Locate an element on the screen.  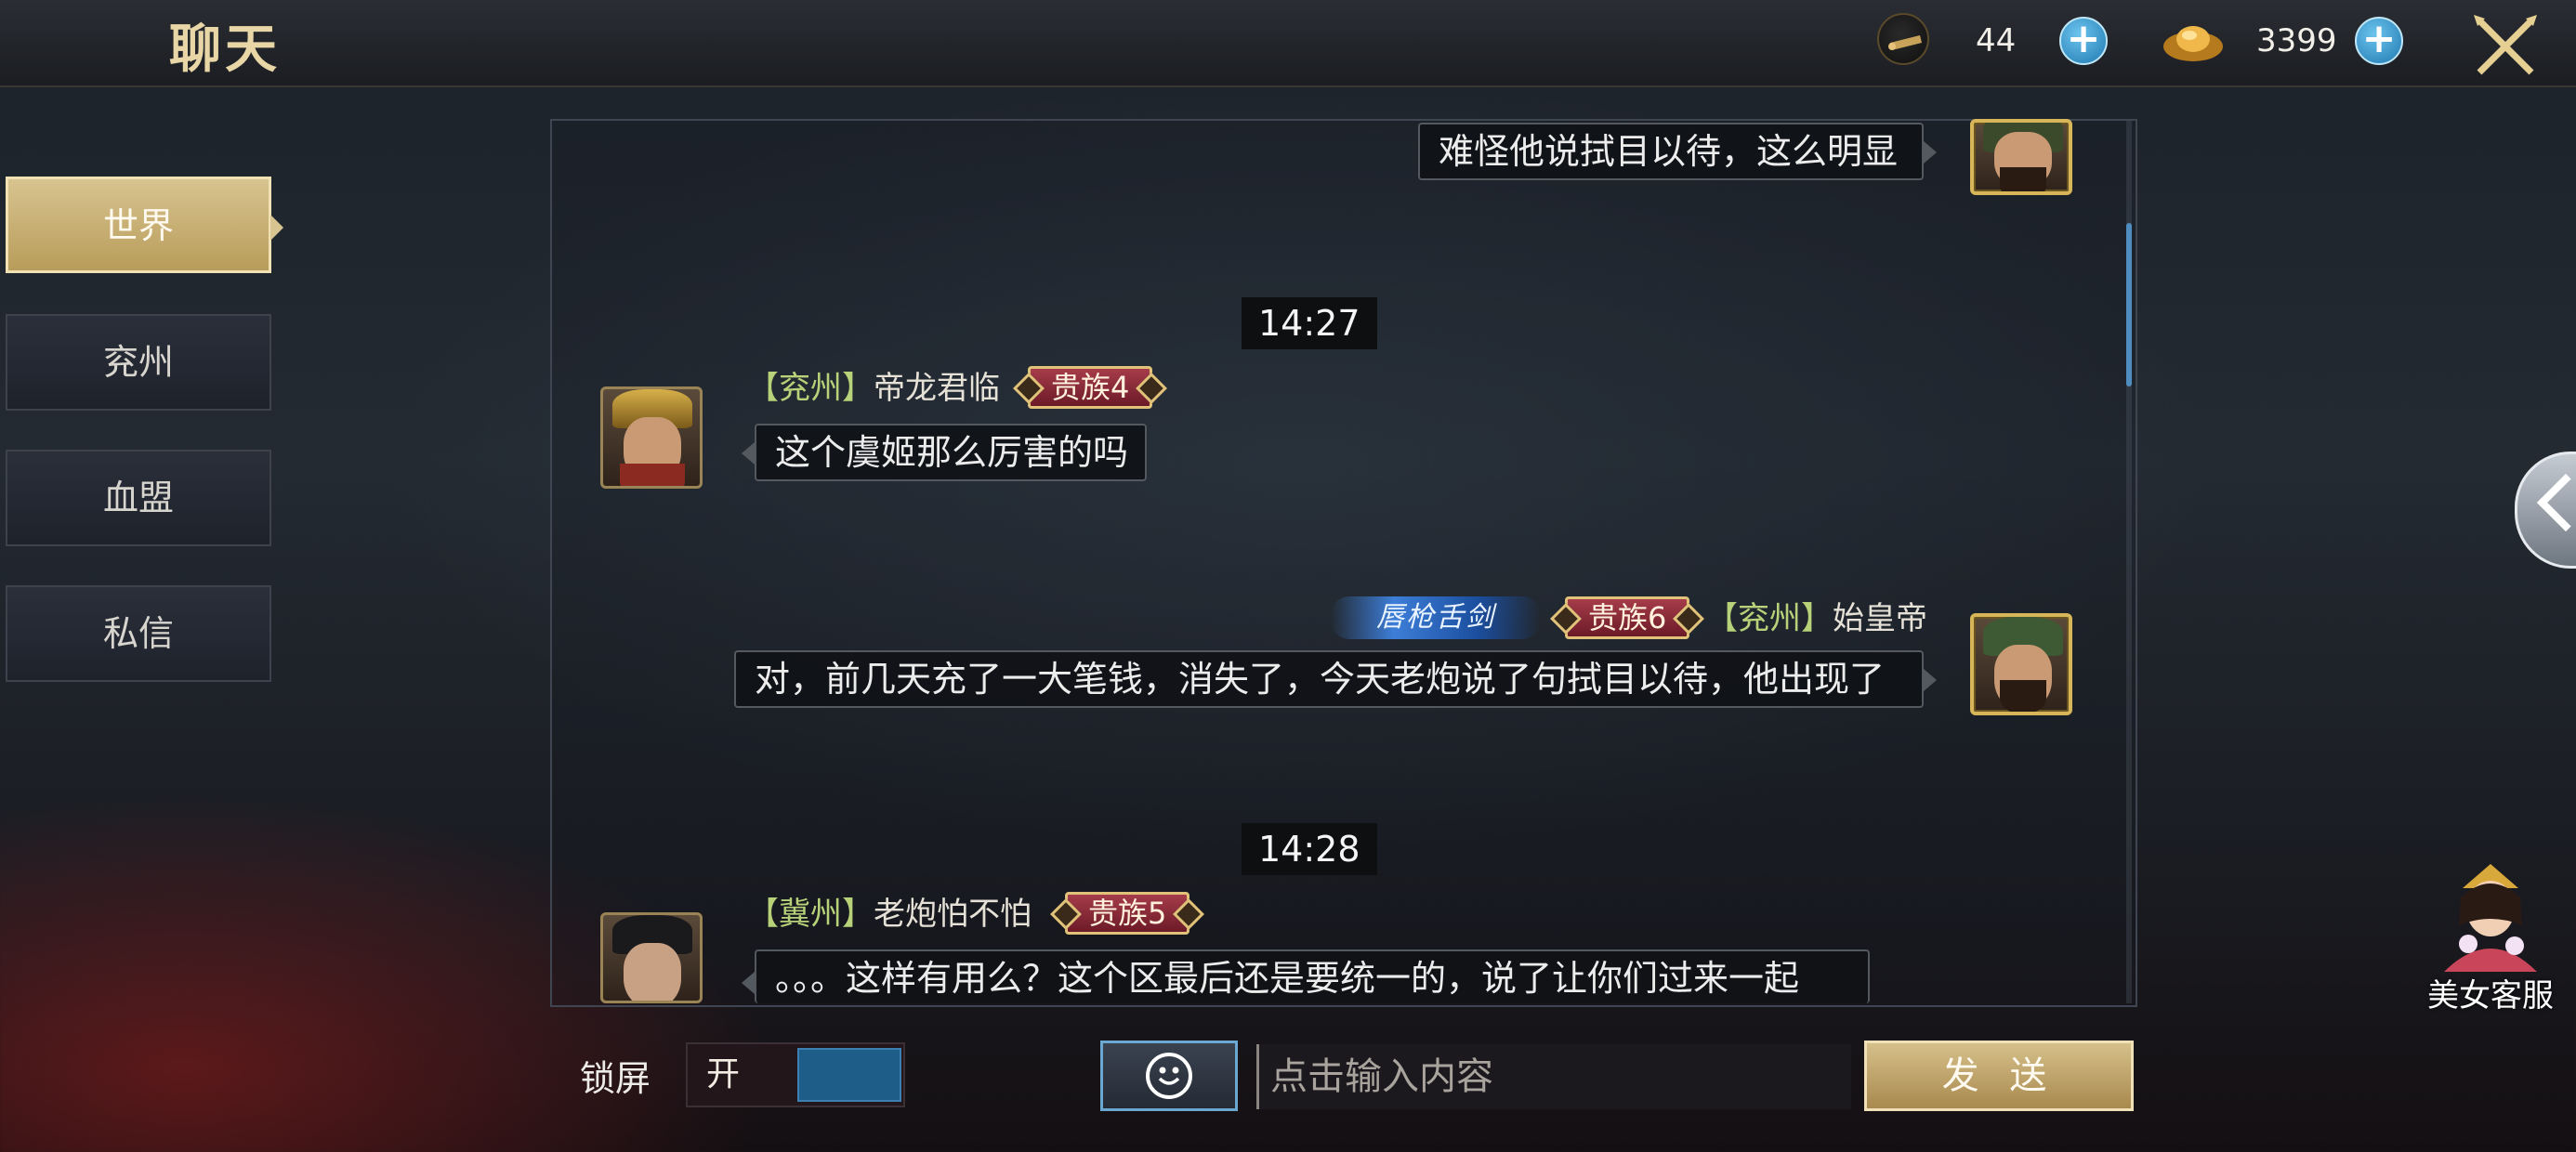
chat-scrollbar is located at coordinates (2129, 304).